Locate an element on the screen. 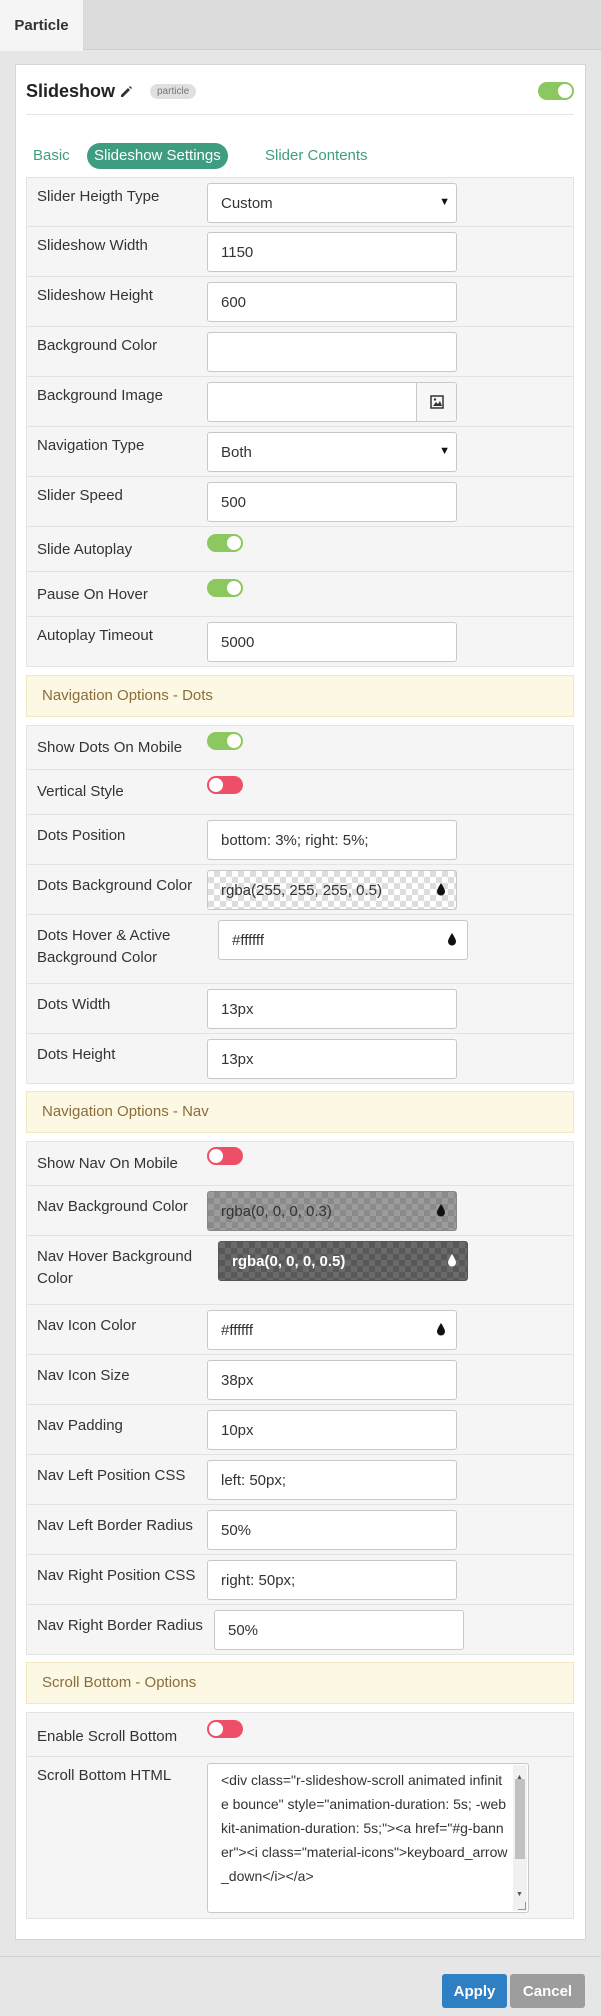 This screenshot has height=2016, width=601. field-label: Slideshow Width is located at coordinates (92, 245).